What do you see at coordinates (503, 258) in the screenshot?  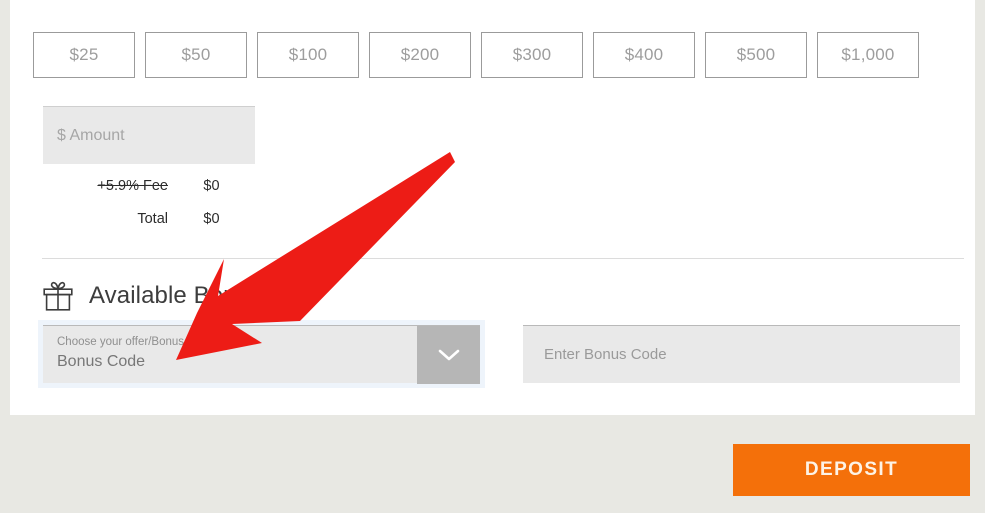 I see `section-divider` at bounding box center [503, 258].